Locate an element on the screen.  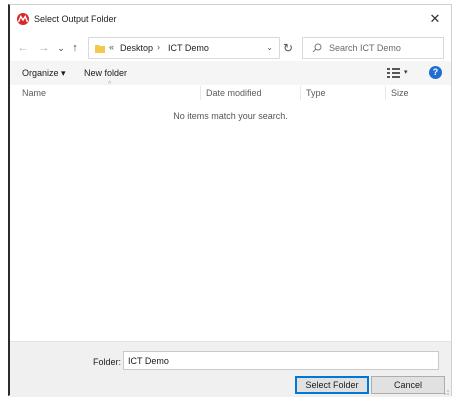
select-folder-button: Select Folder is located at coordinates (332, 385).